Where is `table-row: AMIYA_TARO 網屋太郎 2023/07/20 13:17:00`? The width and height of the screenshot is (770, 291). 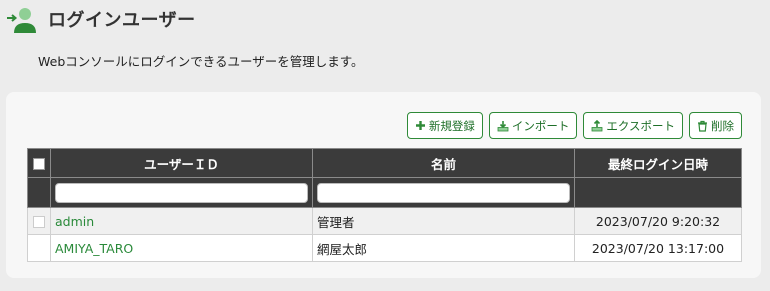
table-row: AMIYA_TARO 網屋太郎 2023/07/20 13:17:00 is located at coordinates (384, 248).